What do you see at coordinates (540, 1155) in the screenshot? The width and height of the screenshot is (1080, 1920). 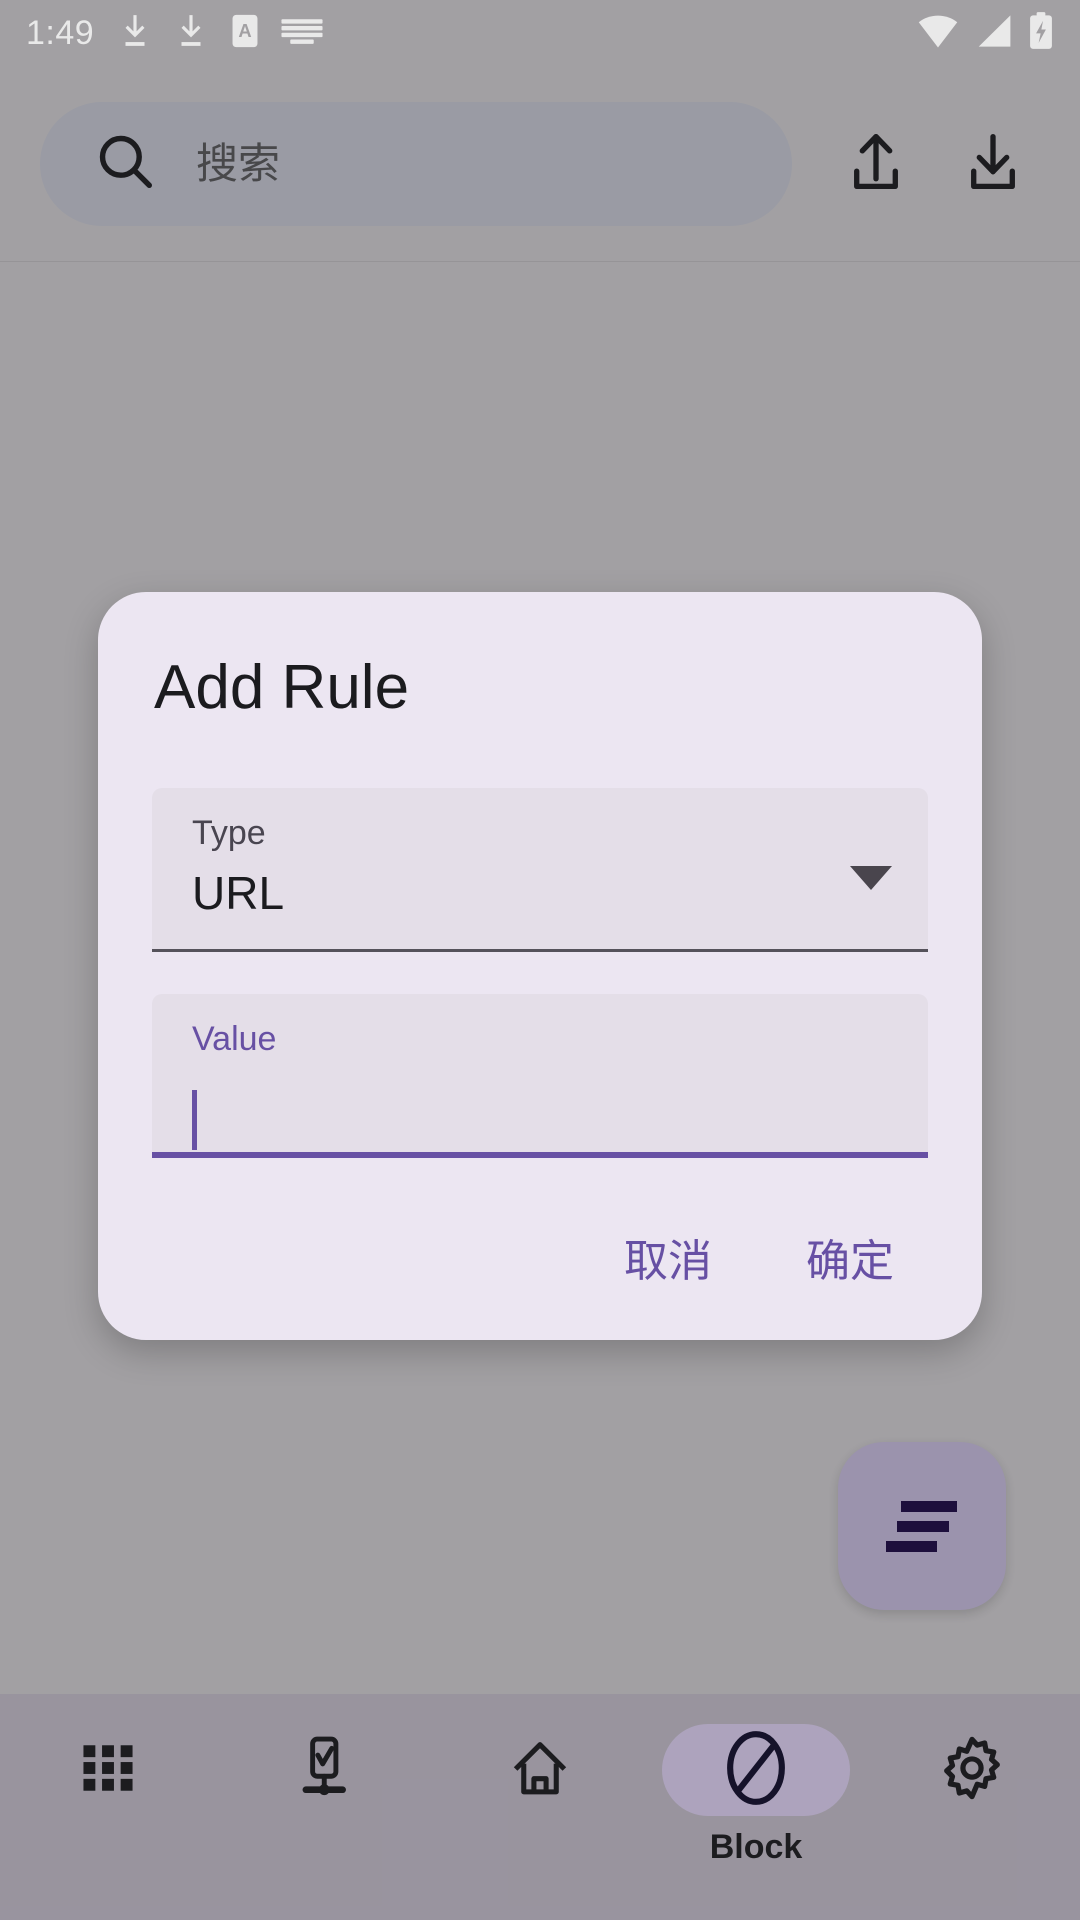 I see `value-field-underline` at bounding box center [540, 1155].